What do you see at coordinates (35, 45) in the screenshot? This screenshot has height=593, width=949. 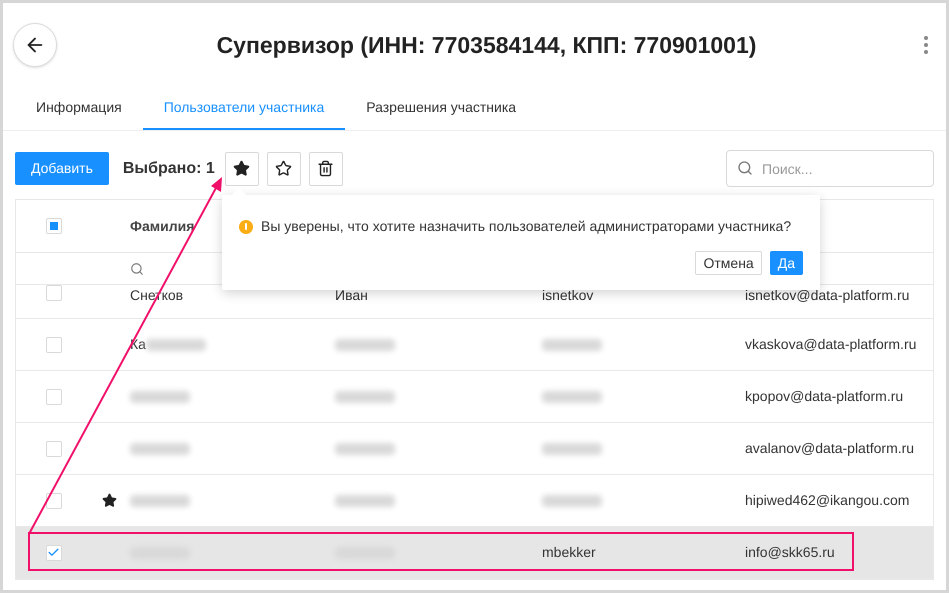 I see `back-button` at bounding box center [35, 45].